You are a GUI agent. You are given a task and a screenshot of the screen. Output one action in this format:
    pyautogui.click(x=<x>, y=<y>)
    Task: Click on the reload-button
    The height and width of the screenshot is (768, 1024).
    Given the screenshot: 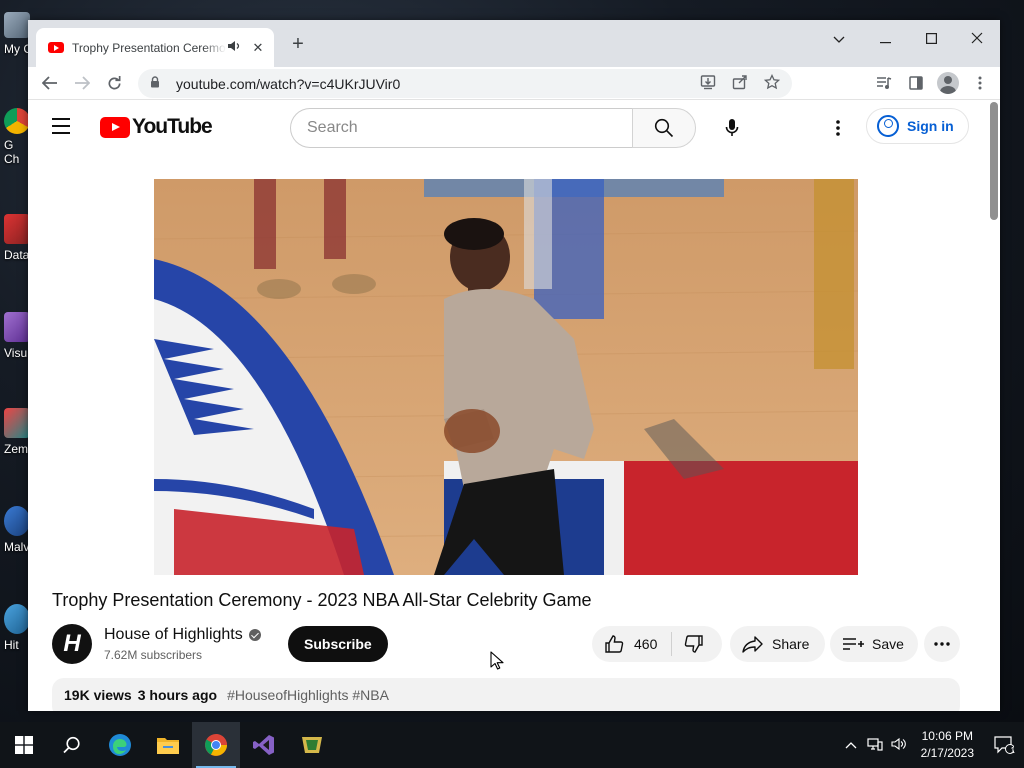 What is the action you would take?
    pyautogui.click(x=114, y=83)
    